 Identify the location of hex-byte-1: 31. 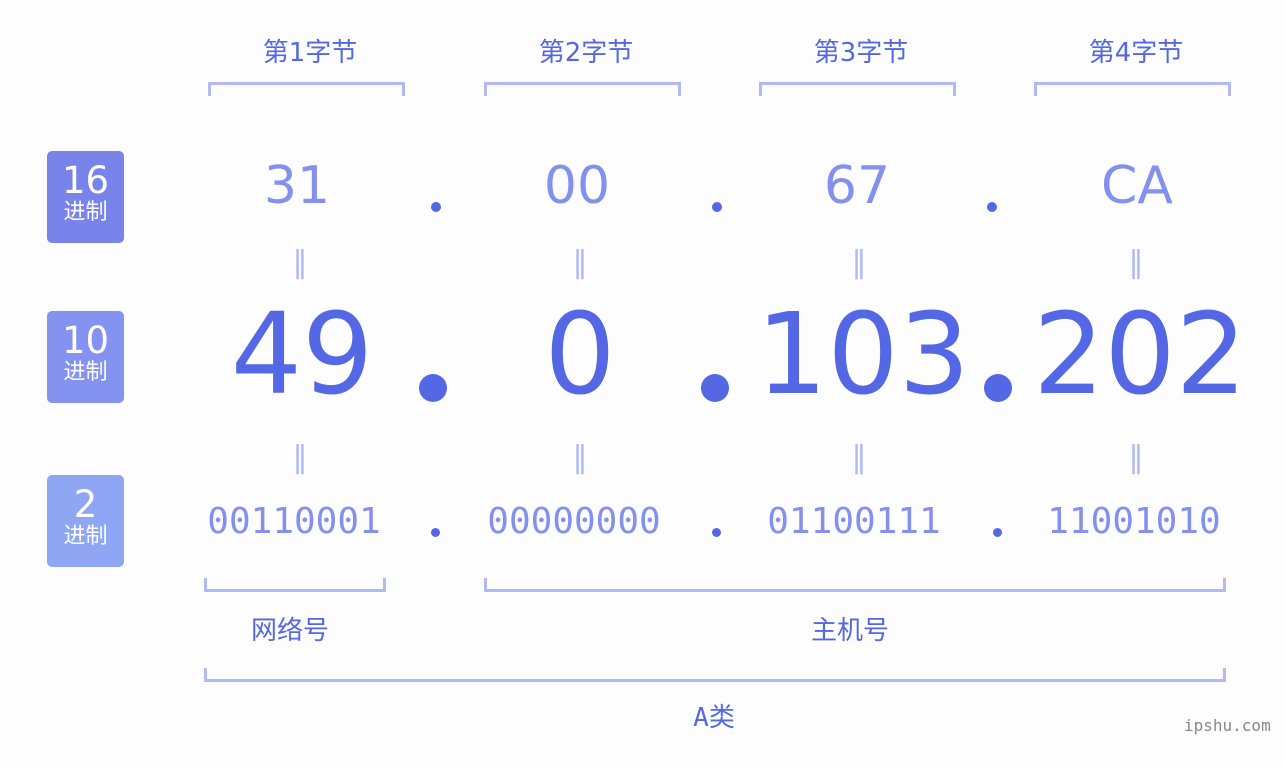
(297, 186).